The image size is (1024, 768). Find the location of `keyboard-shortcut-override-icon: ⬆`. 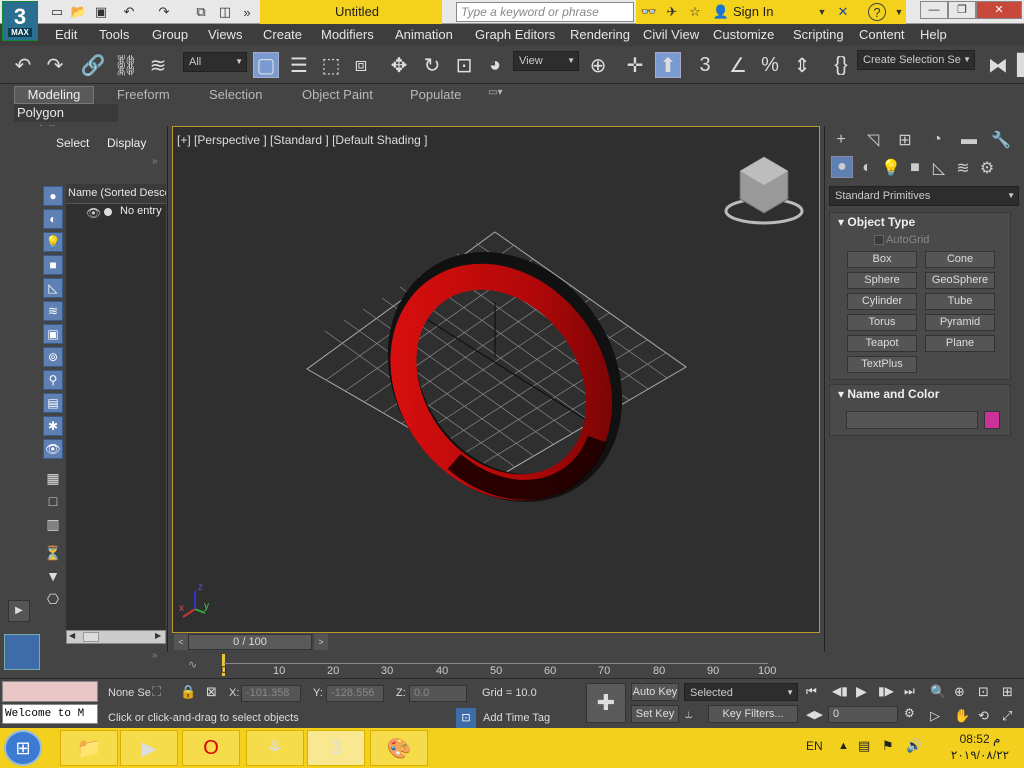

keyboard-shortcut-override-icon: ⬆ is located at coordinates (668, 65).